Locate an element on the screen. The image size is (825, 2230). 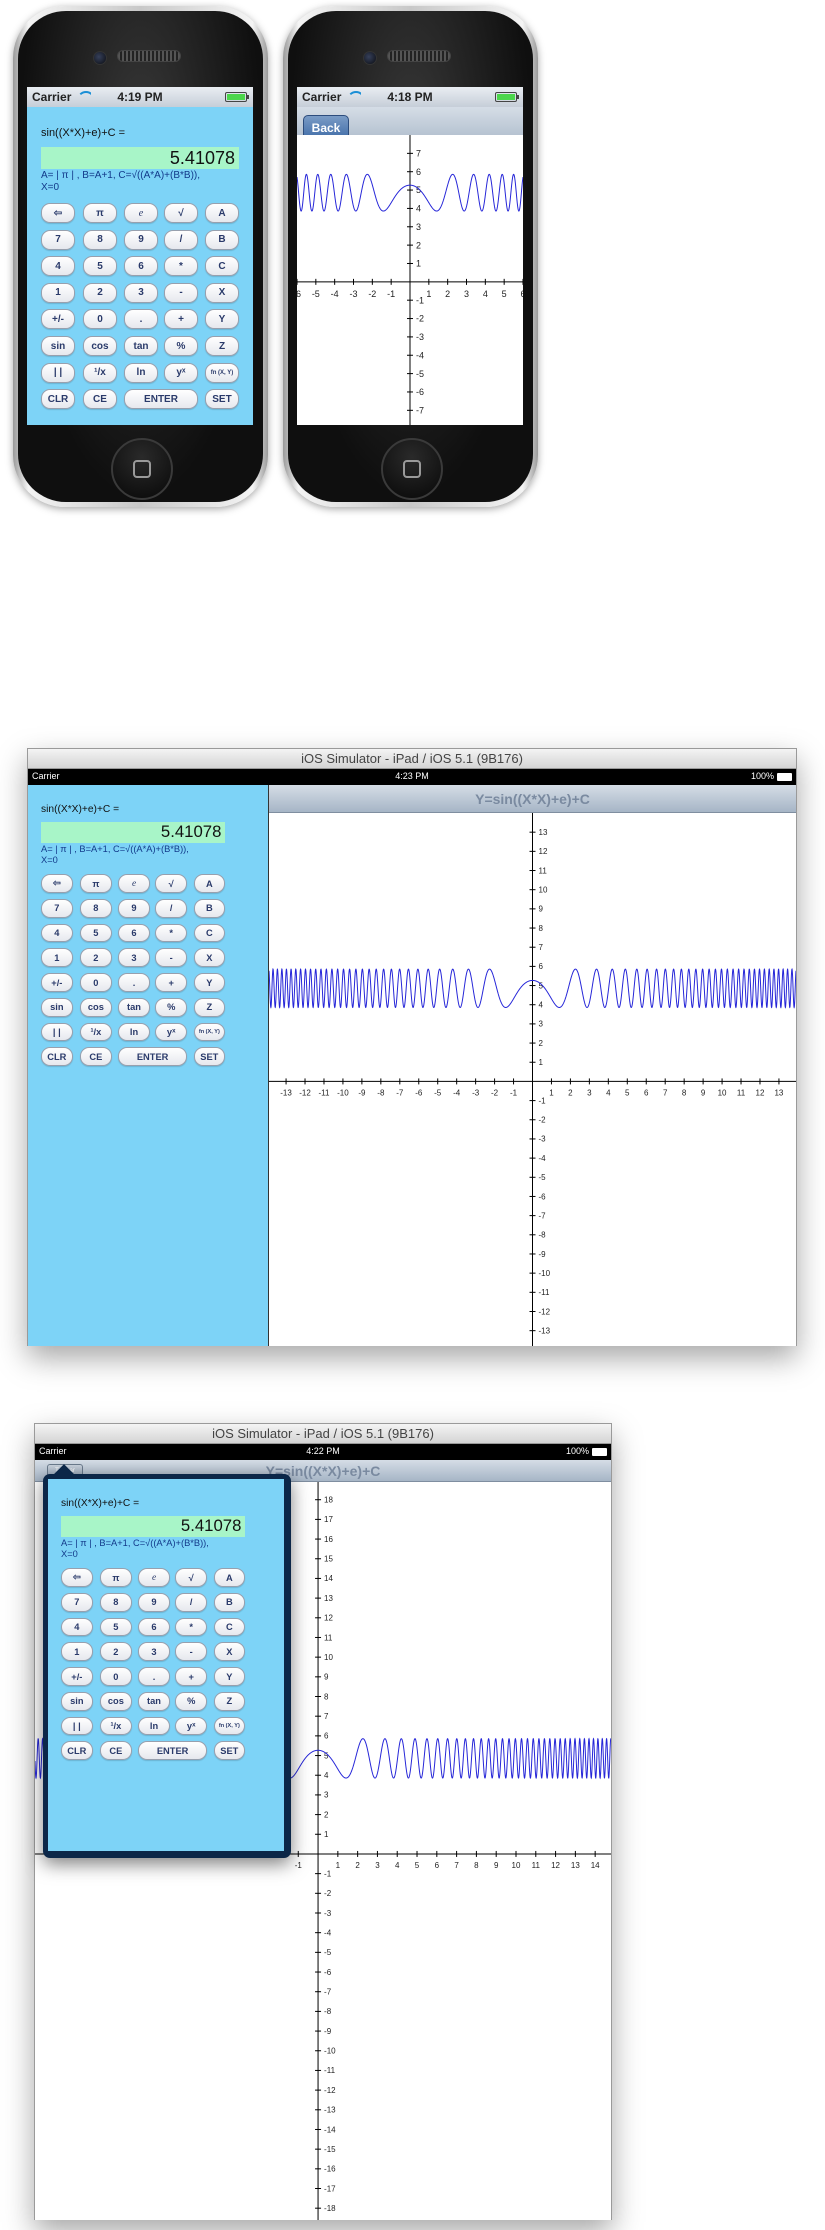
one-key: 1 is located at coordinates (77, 1652).